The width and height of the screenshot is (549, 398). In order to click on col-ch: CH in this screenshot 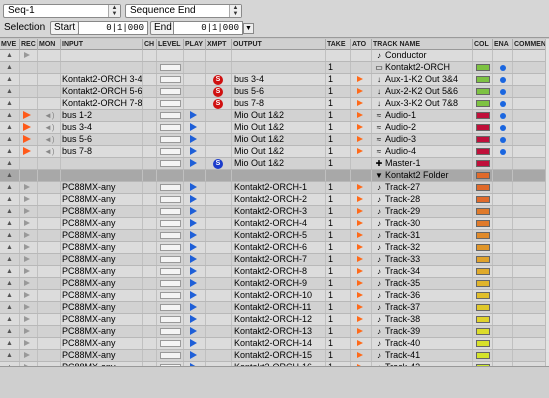, I will do `click(150, 44)`.